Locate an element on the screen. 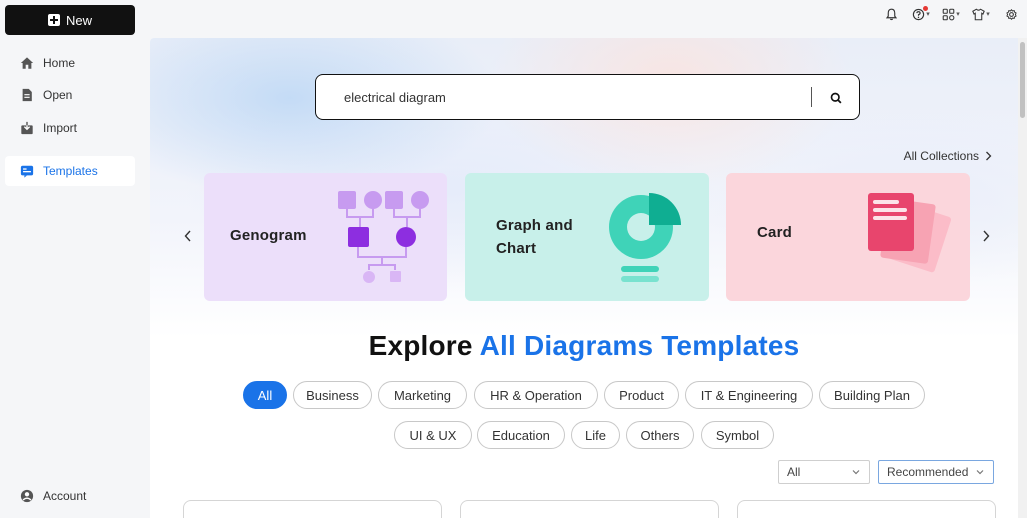 Image resolution: width=1027 pixels, height=518 pixels. sidebar-item-label: Import is located at coordinates (60, 128).